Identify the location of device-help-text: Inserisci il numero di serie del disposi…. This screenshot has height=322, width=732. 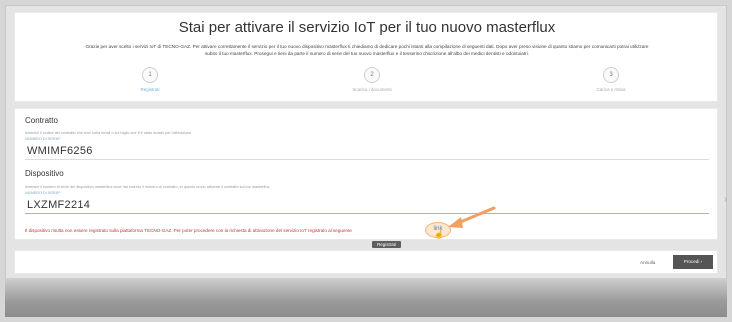
(148, 187).